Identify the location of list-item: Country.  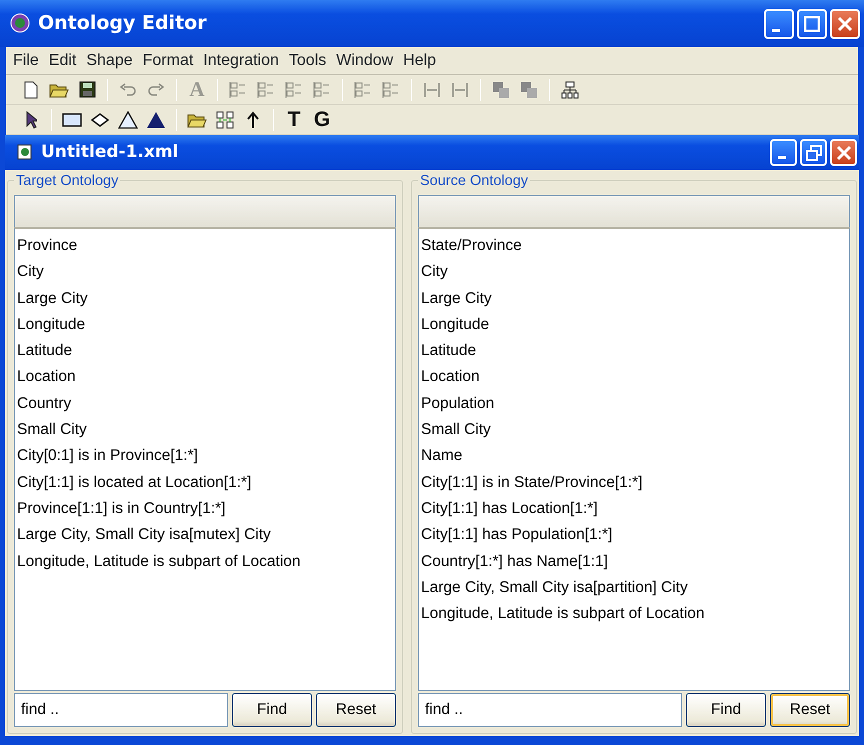
(205, 404).